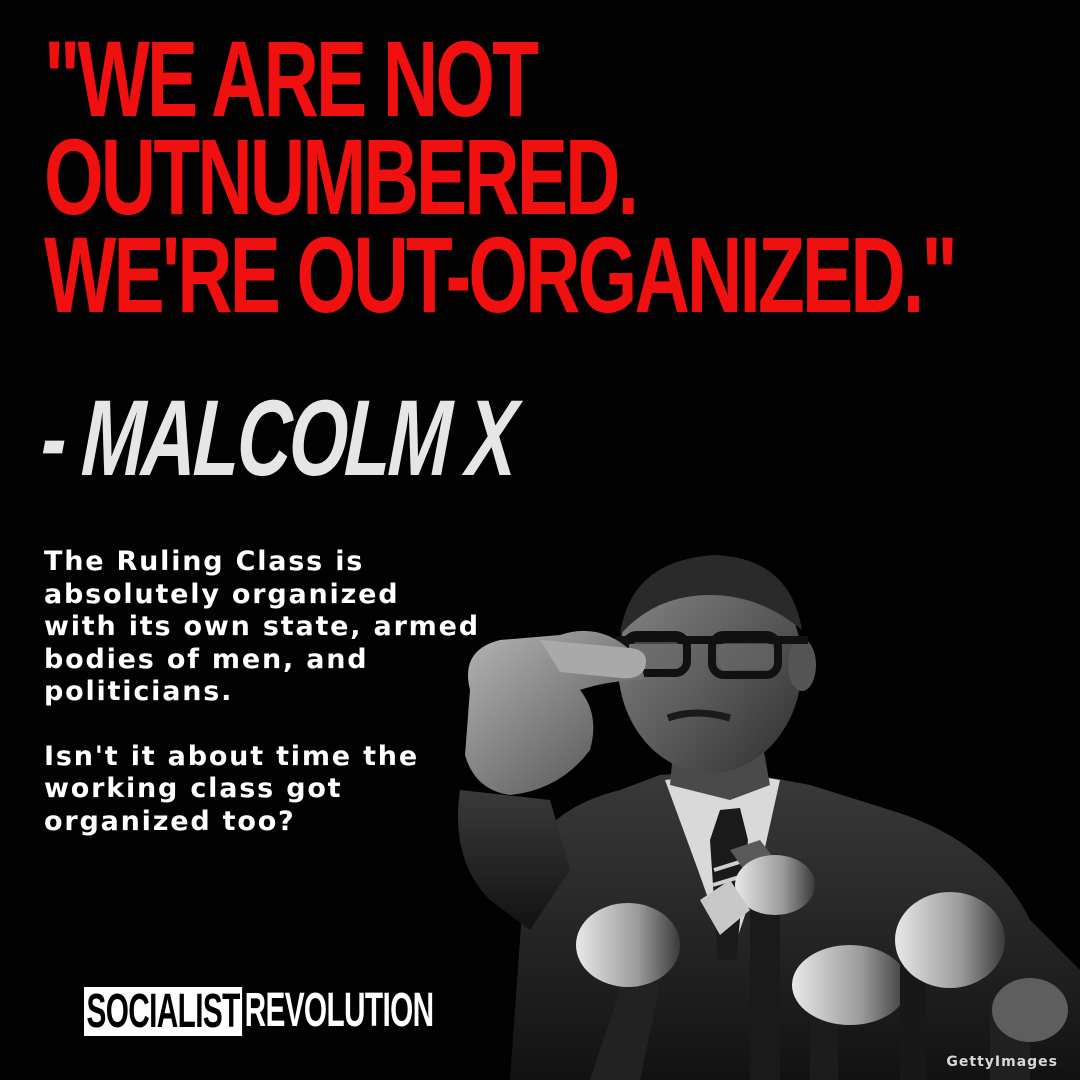  I want to click on brand-word: REVOLUTION, so click(339, 1010).